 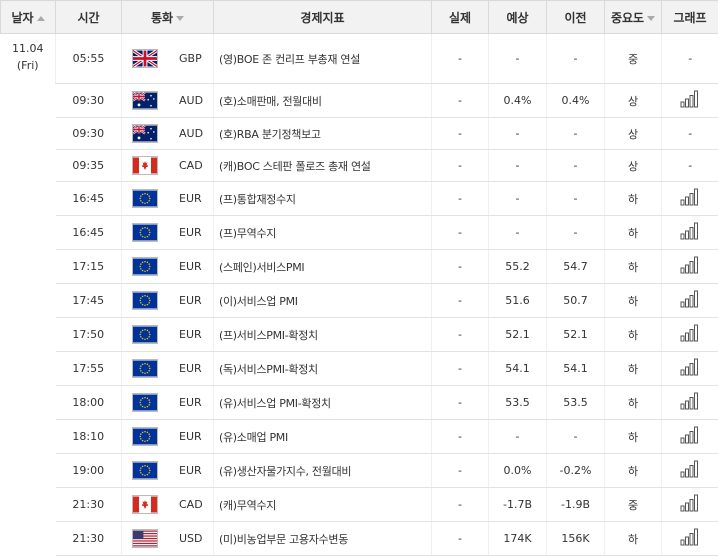 I want to click on table-row: 18:10EUR(유)소매업 PMI---하, so click(x=359, y=437).